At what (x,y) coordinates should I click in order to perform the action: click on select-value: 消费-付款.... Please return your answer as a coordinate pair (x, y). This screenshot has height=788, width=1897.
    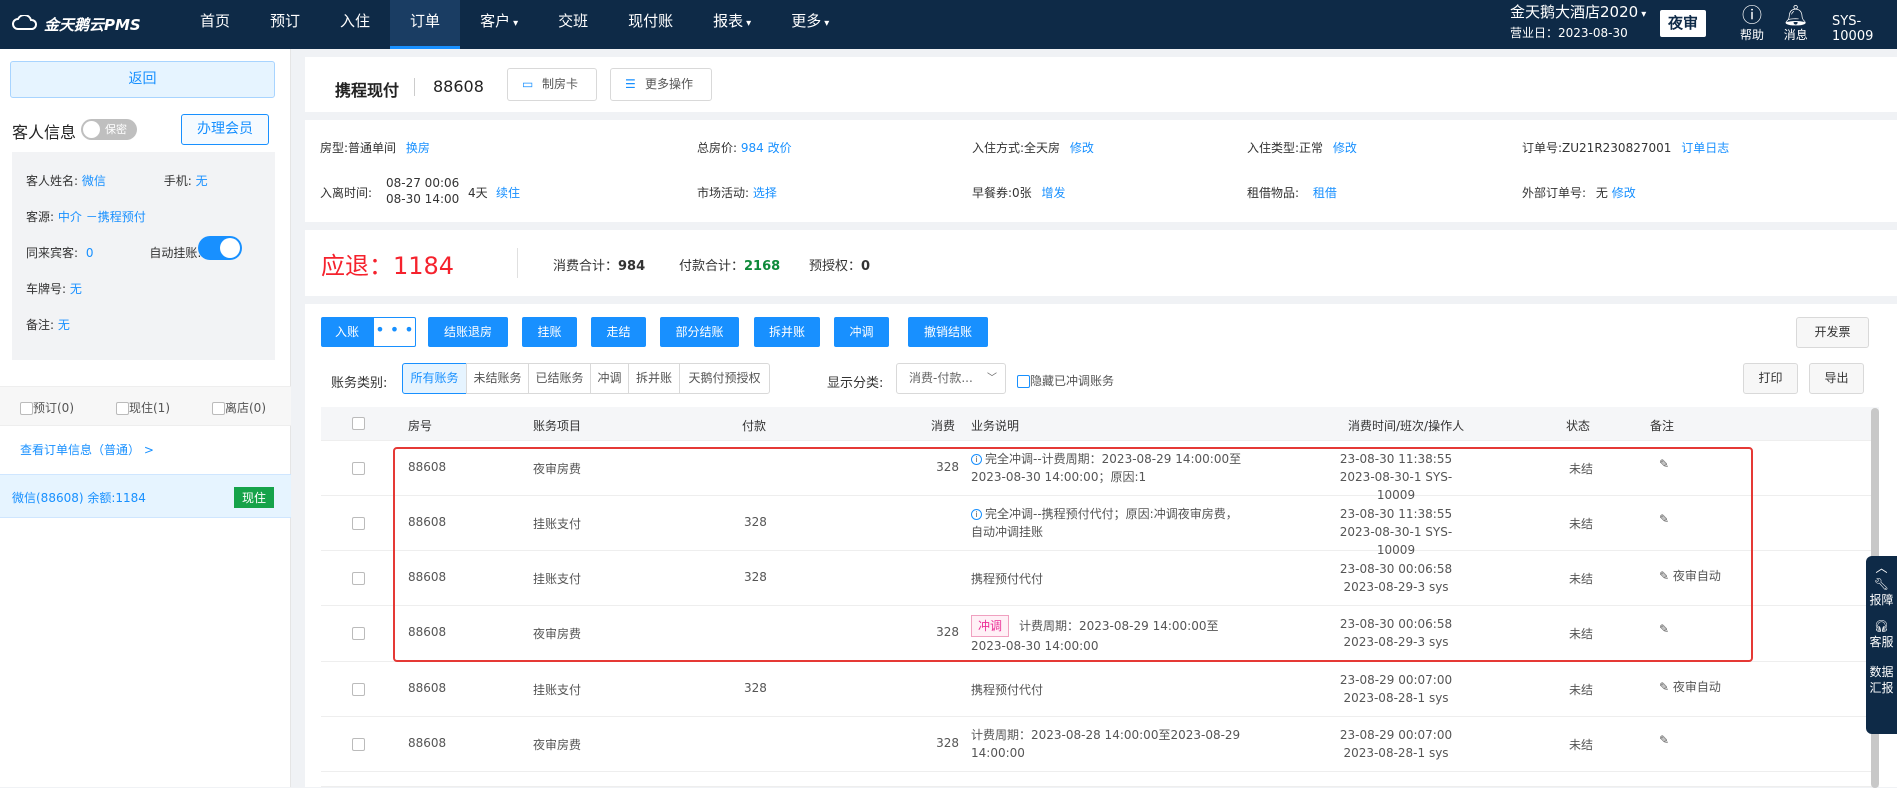
    Looking at the image, I should click on (941, 378).